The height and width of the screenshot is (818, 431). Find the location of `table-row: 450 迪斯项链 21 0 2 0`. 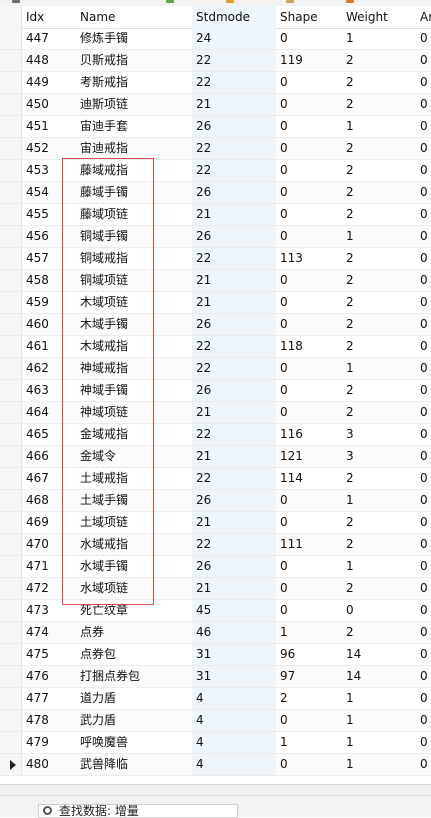

table-row: 450 迪斯项链 21 0 2 0 is located at coordinates (215, 105).